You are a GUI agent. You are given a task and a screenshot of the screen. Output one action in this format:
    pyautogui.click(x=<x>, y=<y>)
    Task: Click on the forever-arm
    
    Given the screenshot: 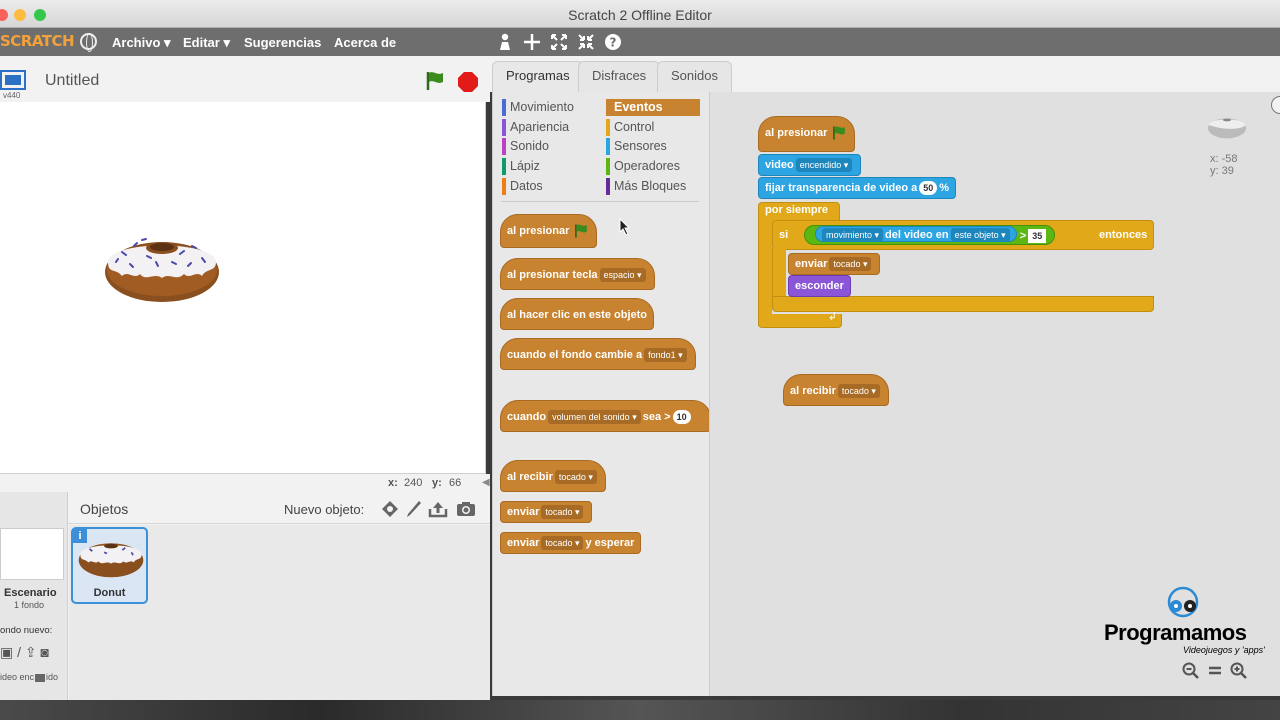 What is the action you would take?
    pyautogui.click(x=765, y=274)
    